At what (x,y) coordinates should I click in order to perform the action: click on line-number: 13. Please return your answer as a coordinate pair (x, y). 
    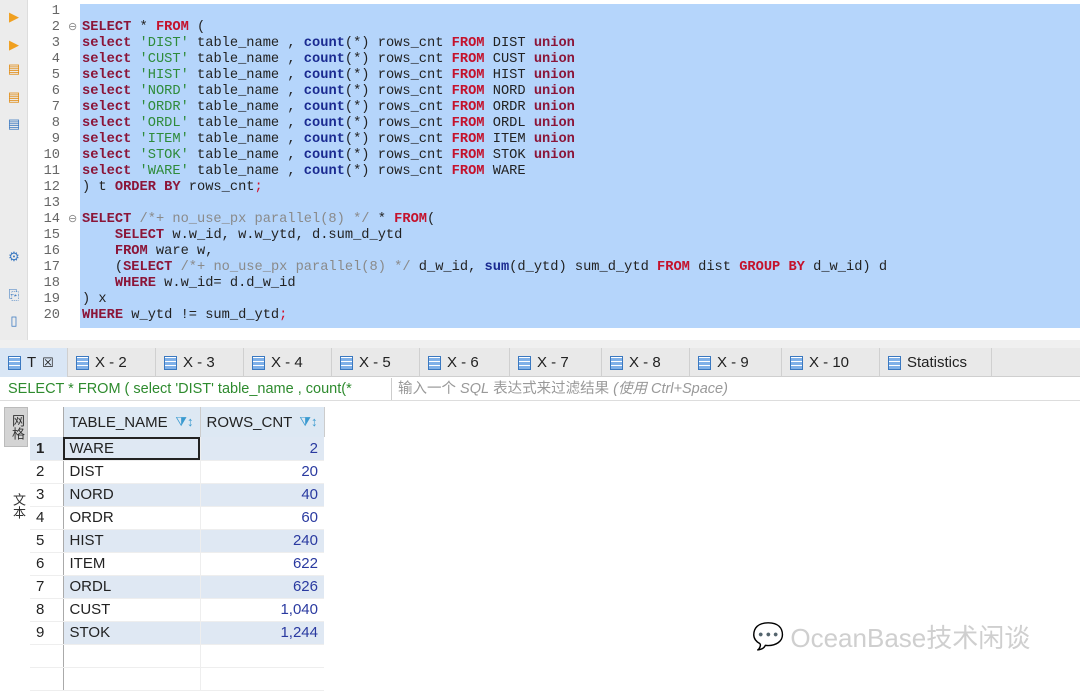
    Looking at the image, I should click on (51, 203).